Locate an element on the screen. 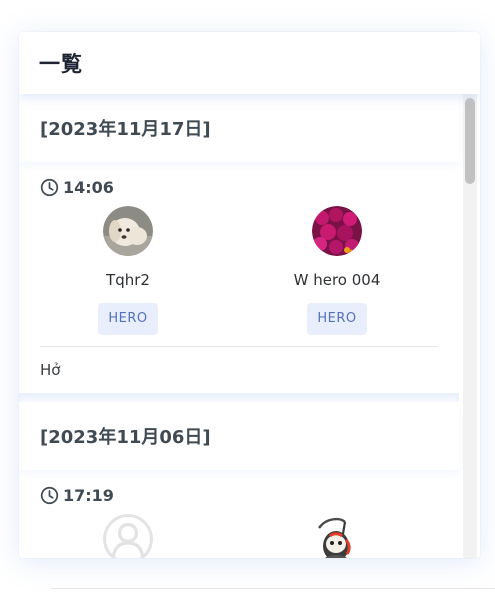 The image size is (495, 616). entry-separator is located at coordinates (239, 397).